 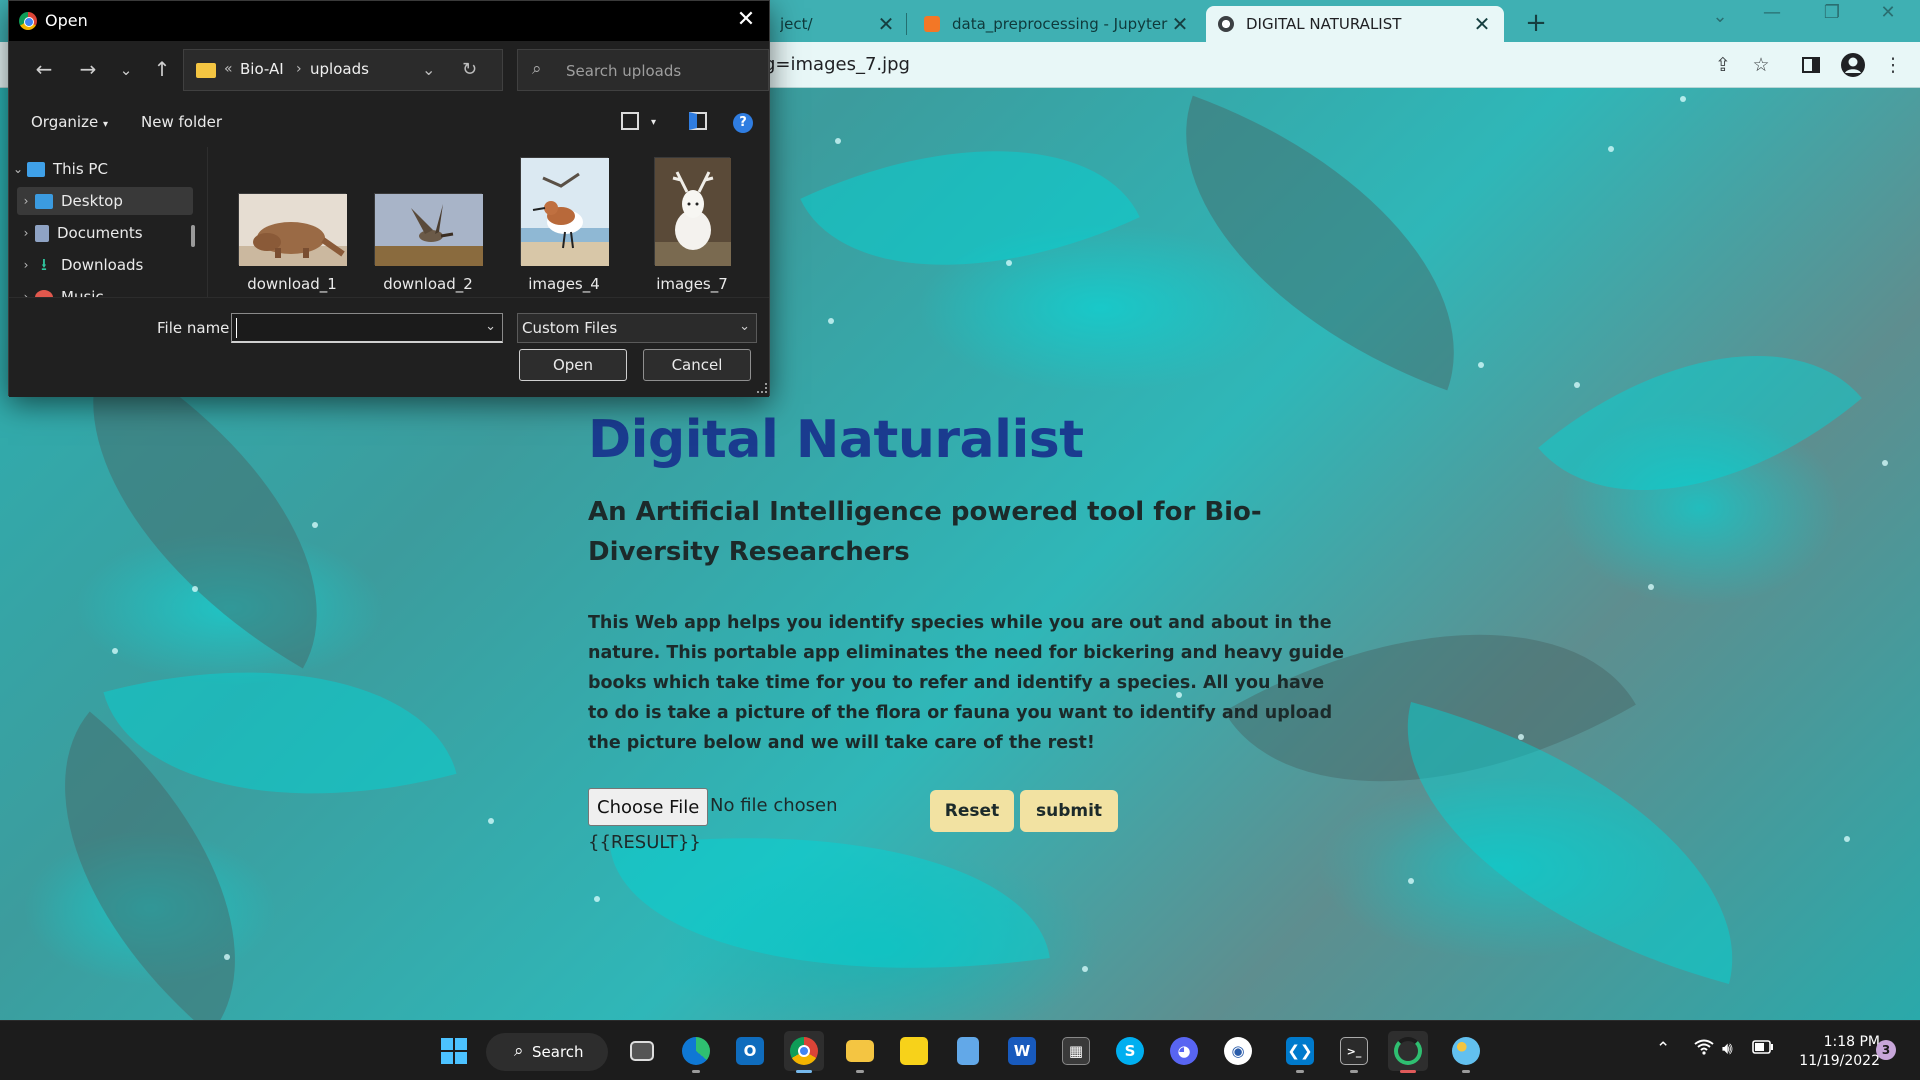 What do you see at coordinates (105, 265) in the screenshot?
I see `nav-item-downloads: › ⭳ Downloads` at bounding box center [105, 265].